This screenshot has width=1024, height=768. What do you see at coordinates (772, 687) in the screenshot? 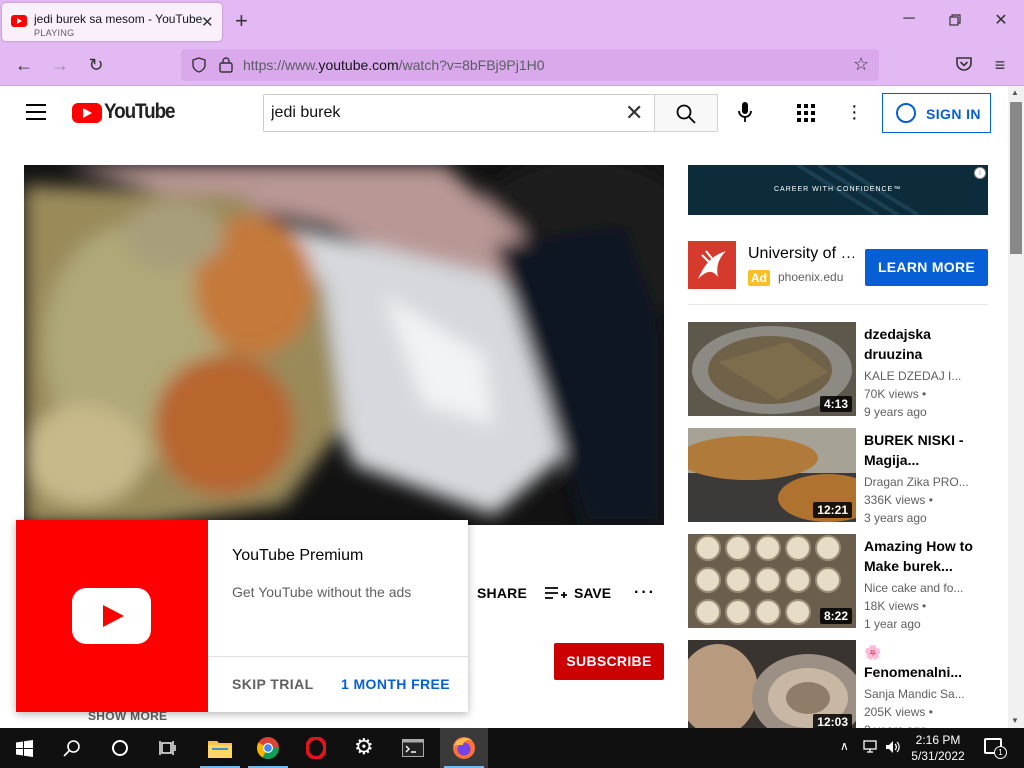
I see `video-thumbnail: 12:03` at bounding box center [772, 687].